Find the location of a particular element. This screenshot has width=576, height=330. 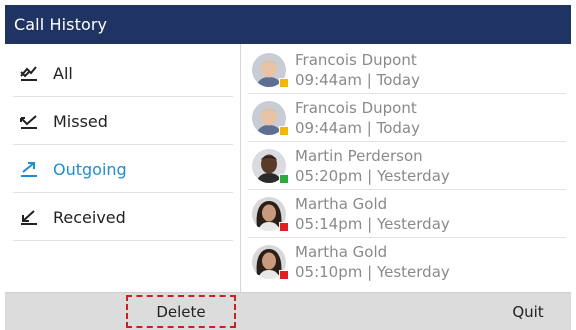

sidebar-item-outgoing: Outgoing is located at coordinates (123, 169).